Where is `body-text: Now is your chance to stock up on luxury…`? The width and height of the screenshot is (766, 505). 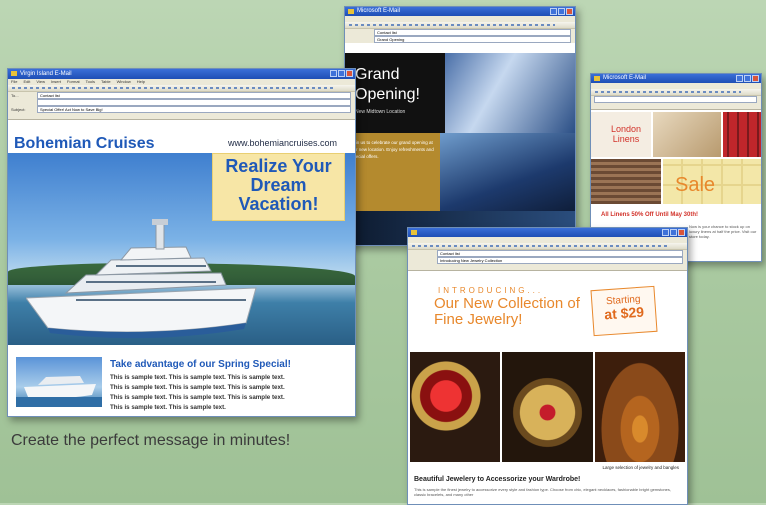 body-text: Now is your chance to stock up on luxury… is located at coordinates (723, 231).